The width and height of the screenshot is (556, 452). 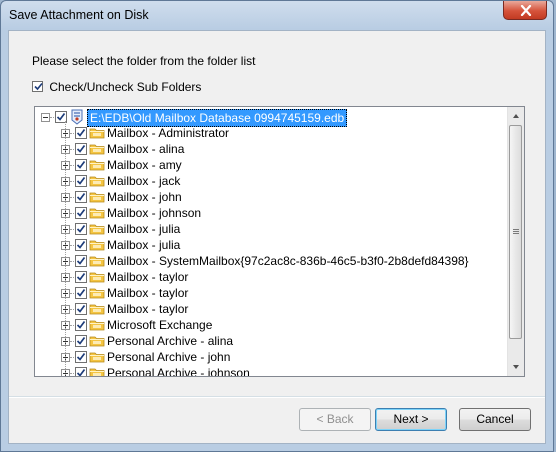 I want to click on tree-node: Microsoft Exchange, so click(x=270, y=325).